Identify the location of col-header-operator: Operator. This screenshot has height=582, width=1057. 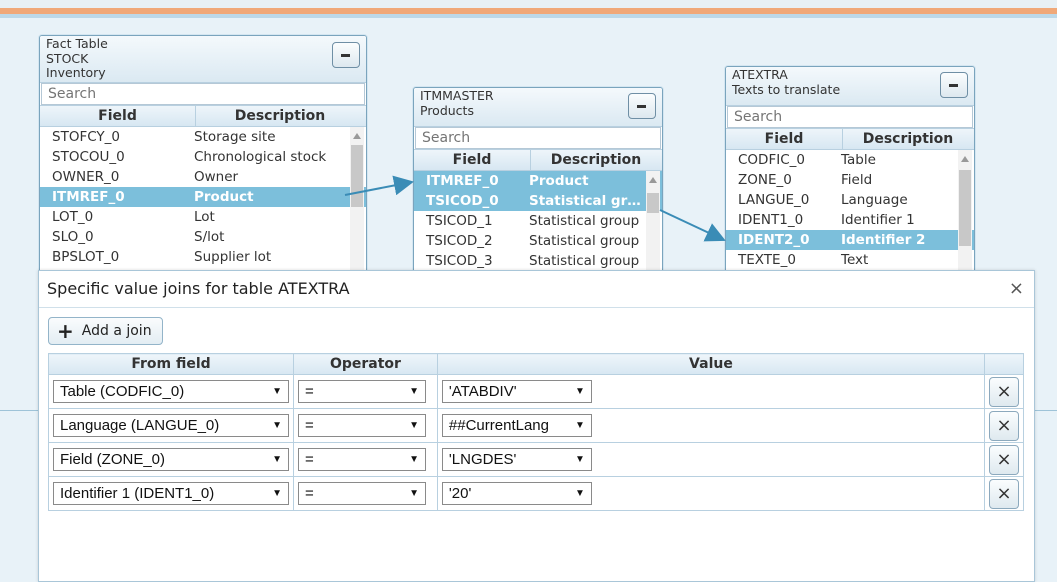
(365, 364).